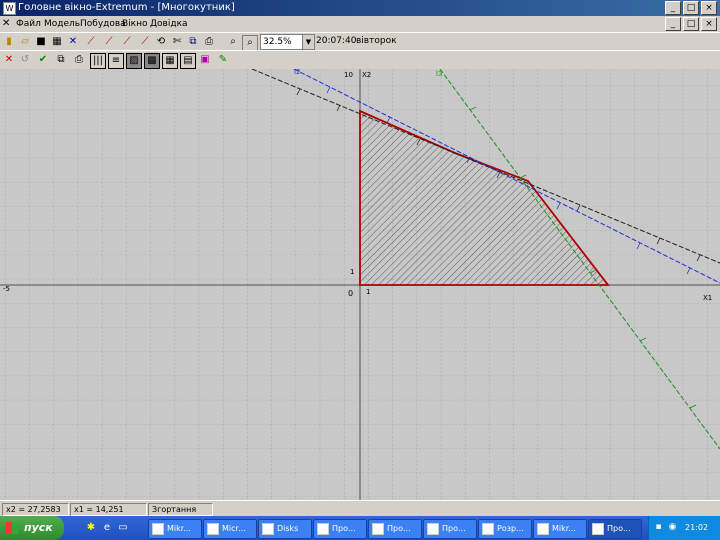  I want to click on open-icon: ▱, so click(25, 42).